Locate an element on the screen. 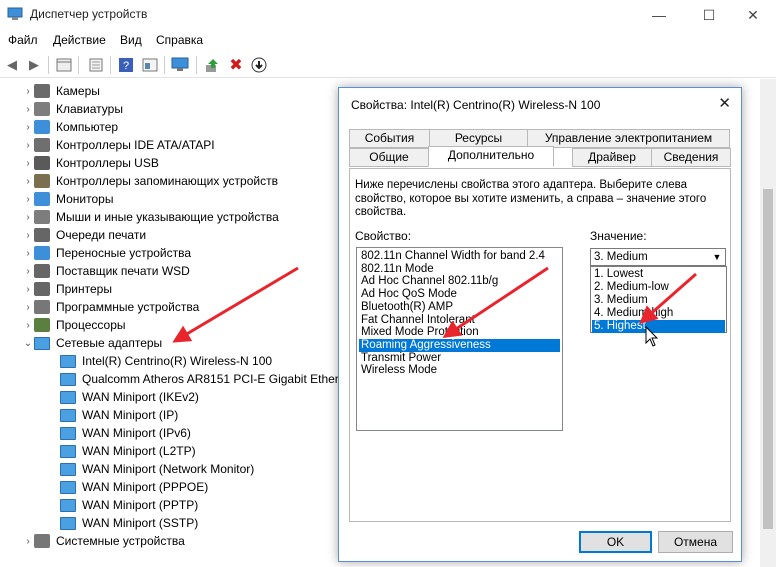  tree-network-adapter: WAN Miniport (Network Monitor) is located at coordinates (151, 469).